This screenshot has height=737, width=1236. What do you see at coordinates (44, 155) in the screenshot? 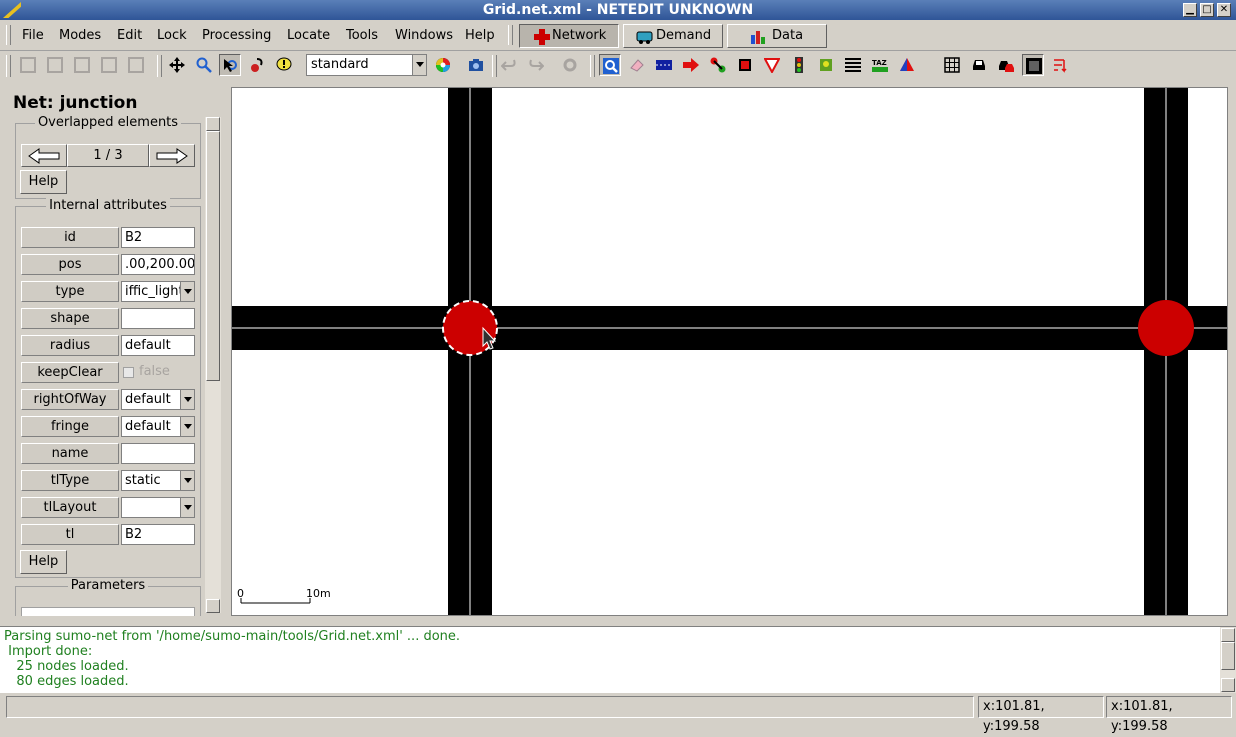
I see `previous-overlapped-button` at bounding box center [44, 155].